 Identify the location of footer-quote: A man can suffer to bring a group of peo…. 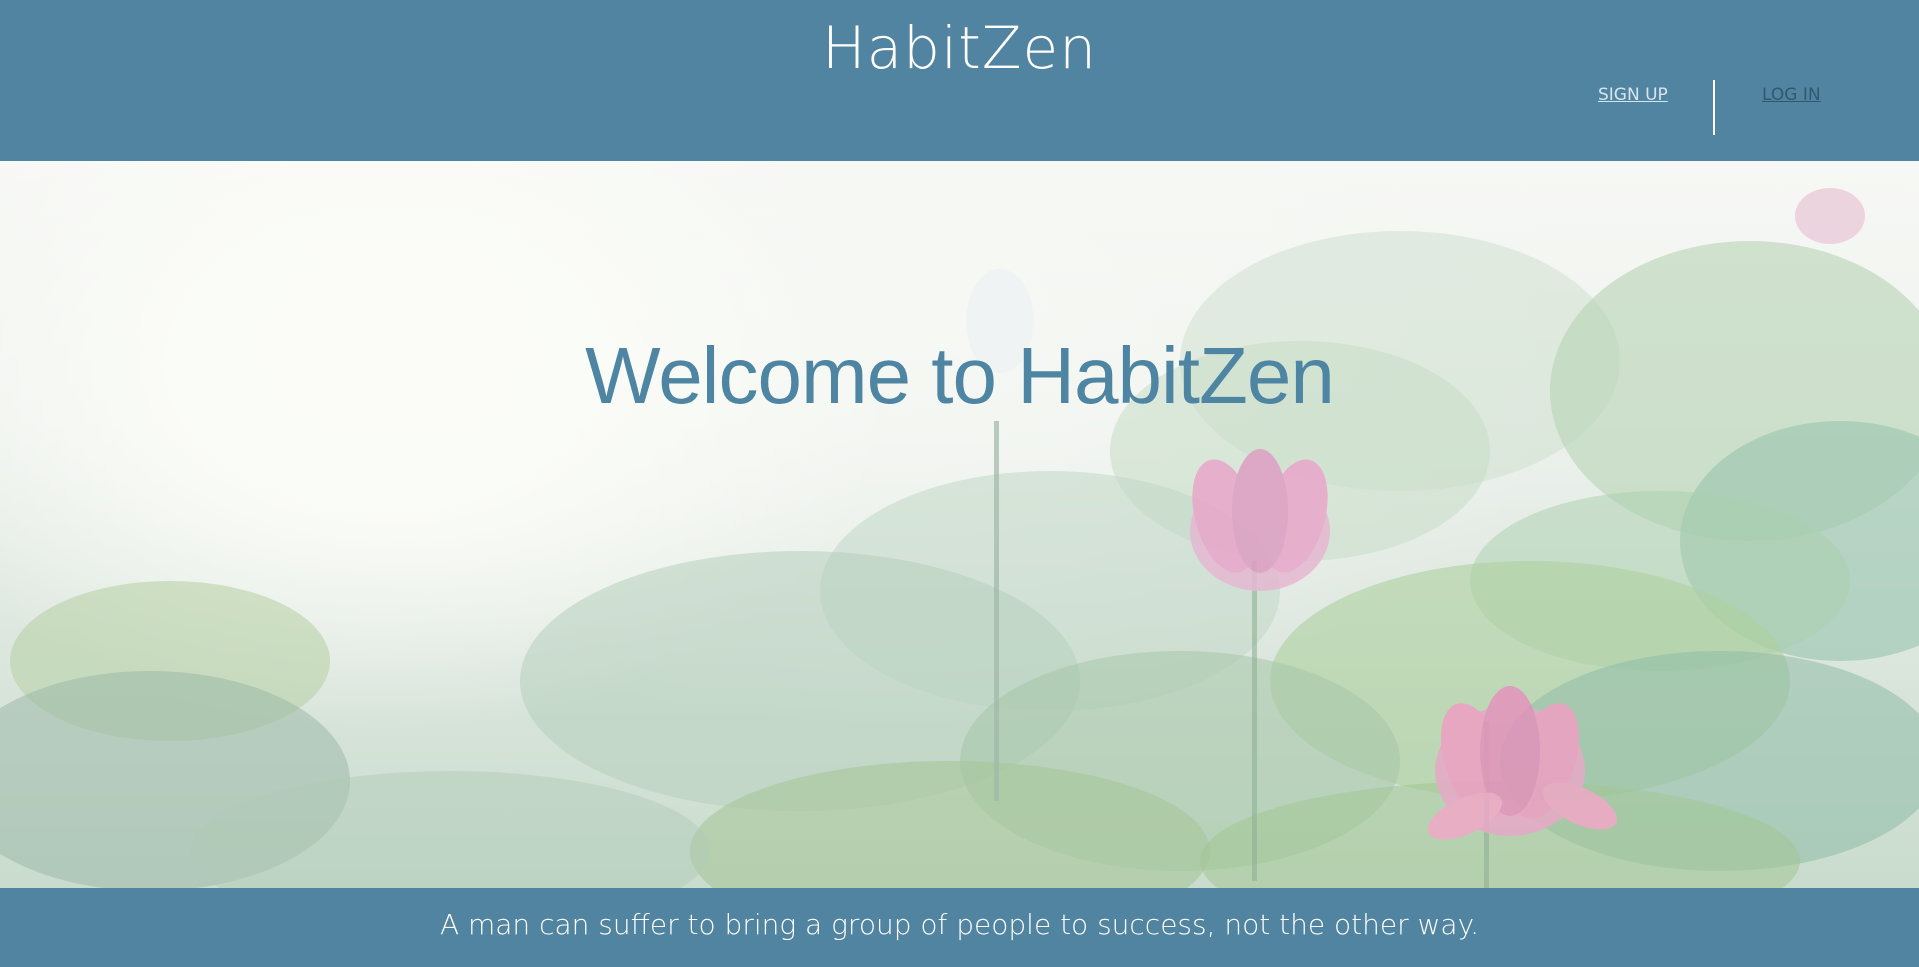
(959, 924).